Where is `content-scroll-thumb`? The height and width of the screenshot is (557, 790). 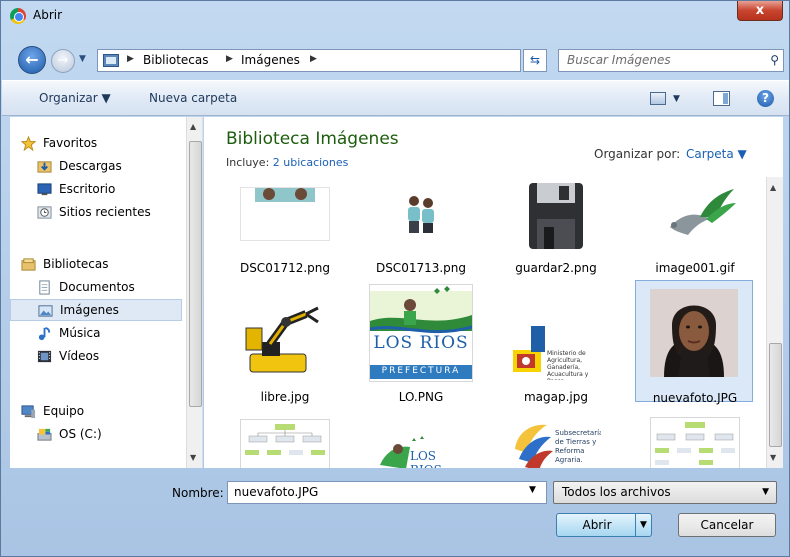 content-scroll-thumb is located at coordinates (775, 395).